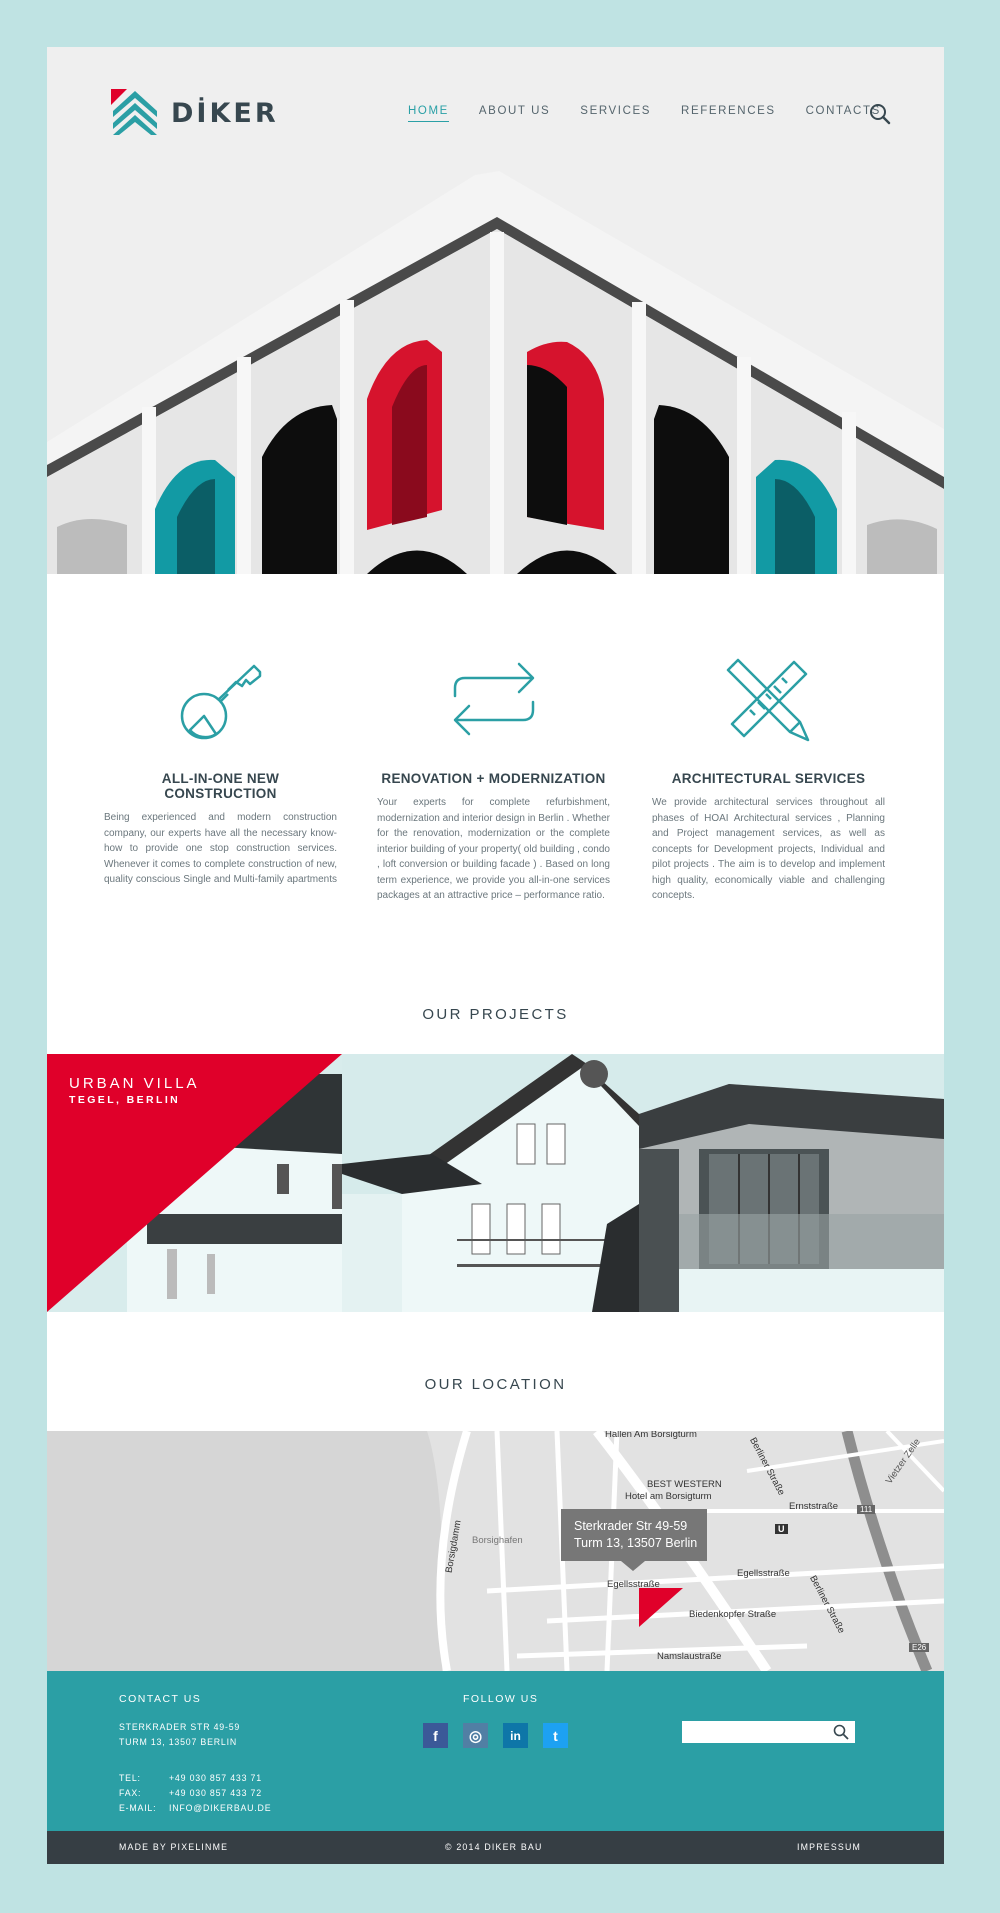  Describe the element at coordinates (138, 1808) in the screenshot. I see `email-label: E-MAIL:` at that location.